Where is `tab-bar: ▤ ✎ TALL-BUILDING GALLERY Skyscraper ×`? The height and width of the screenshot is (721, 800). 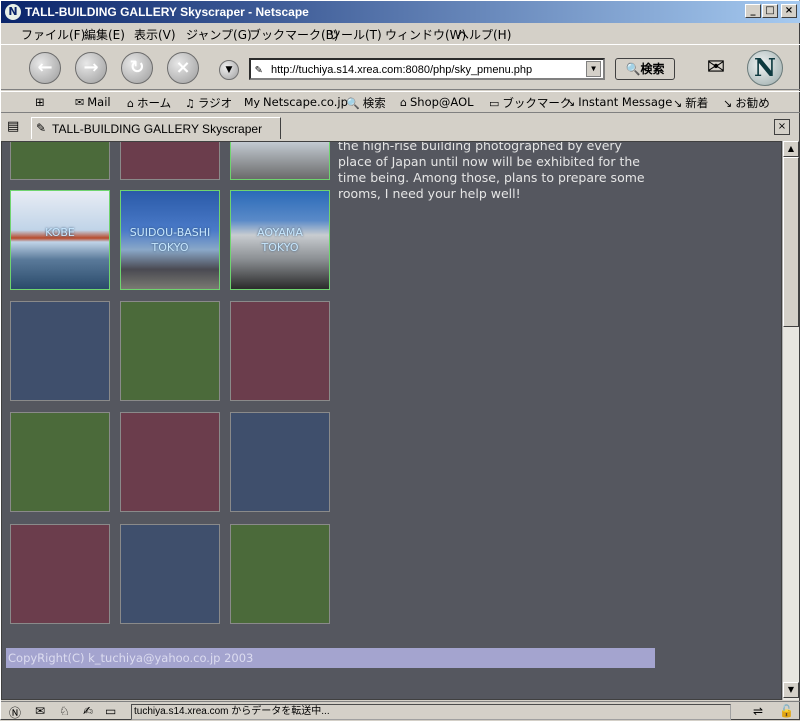
tab-bar: ▤ ✎ TALL-BUILDING GALLERY Skyscraper × is located at coordinates (400, 127).